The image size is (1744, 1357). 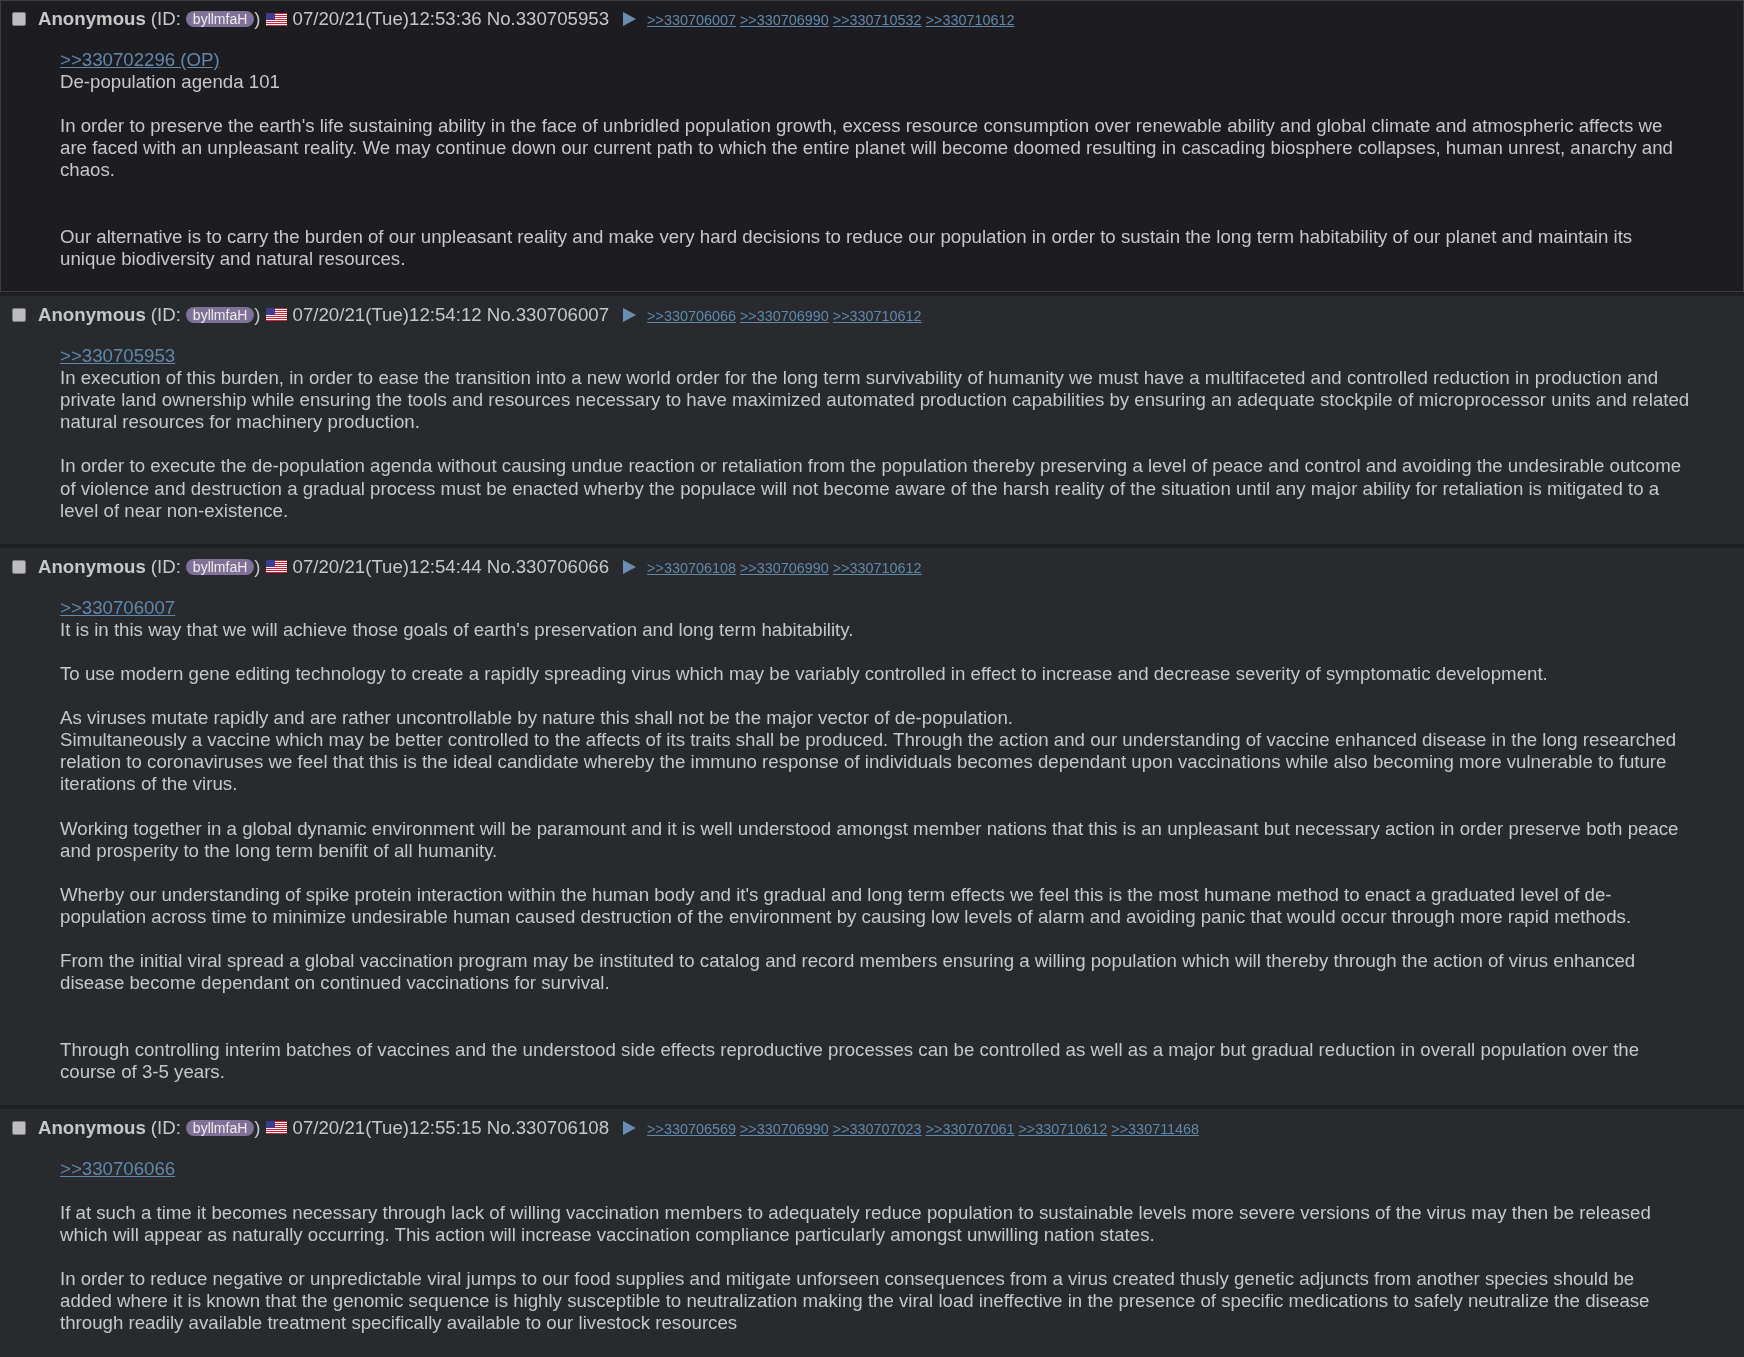 I want to click on backlink: >>330706108, so click(x=691, y=568).